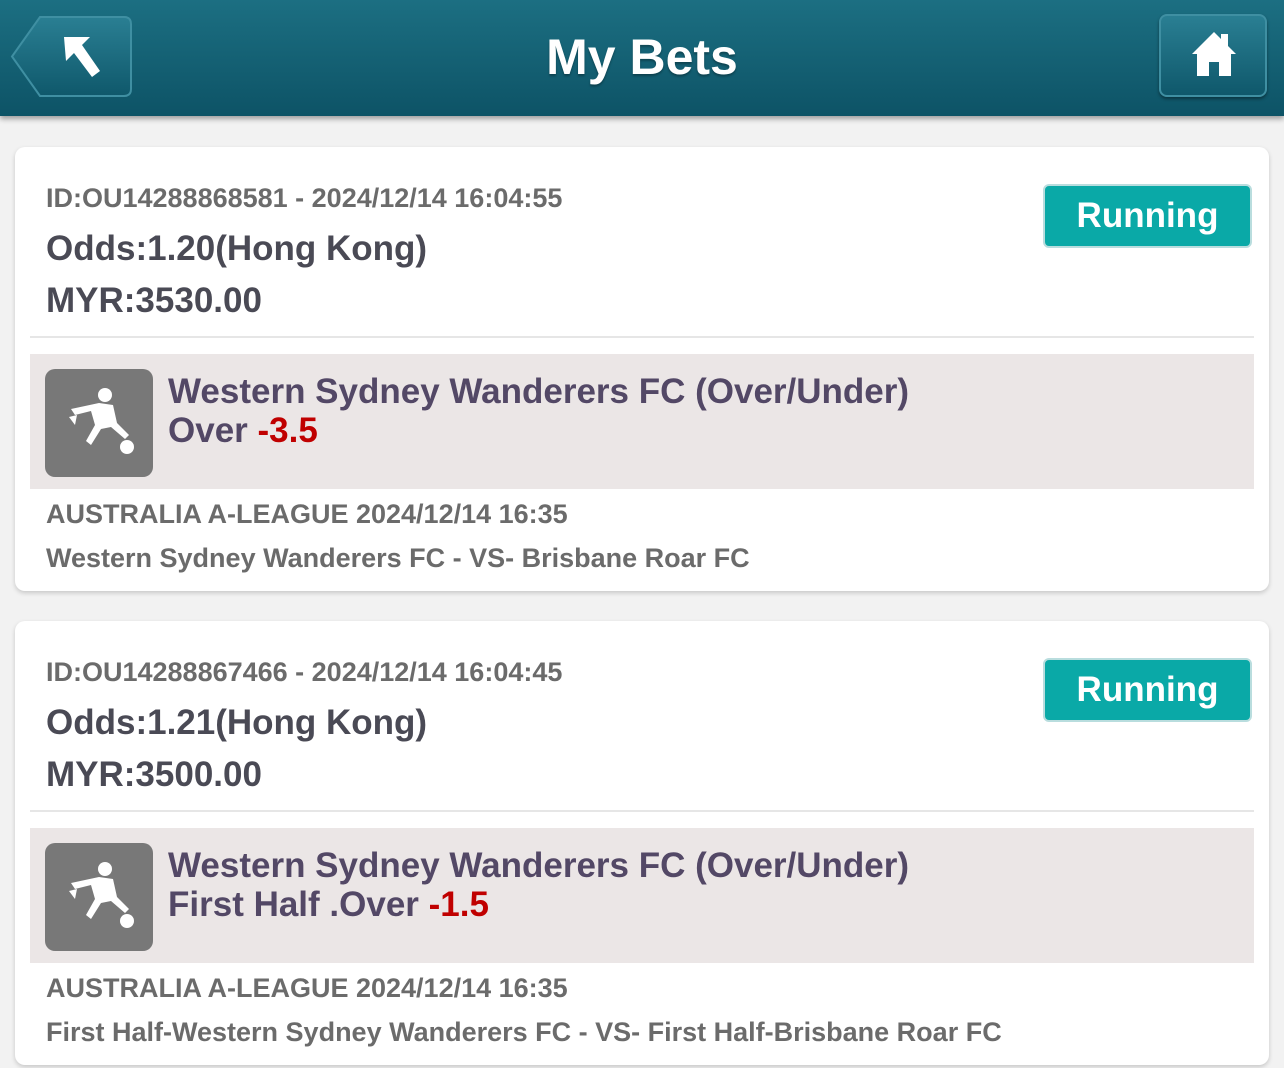 This screenshot has height=1068, width=1284. Describe the element at coordinates (237, 248) in the screenshot. I see `bet-odds: Odds:1.20(Hong Kong)` at that location.